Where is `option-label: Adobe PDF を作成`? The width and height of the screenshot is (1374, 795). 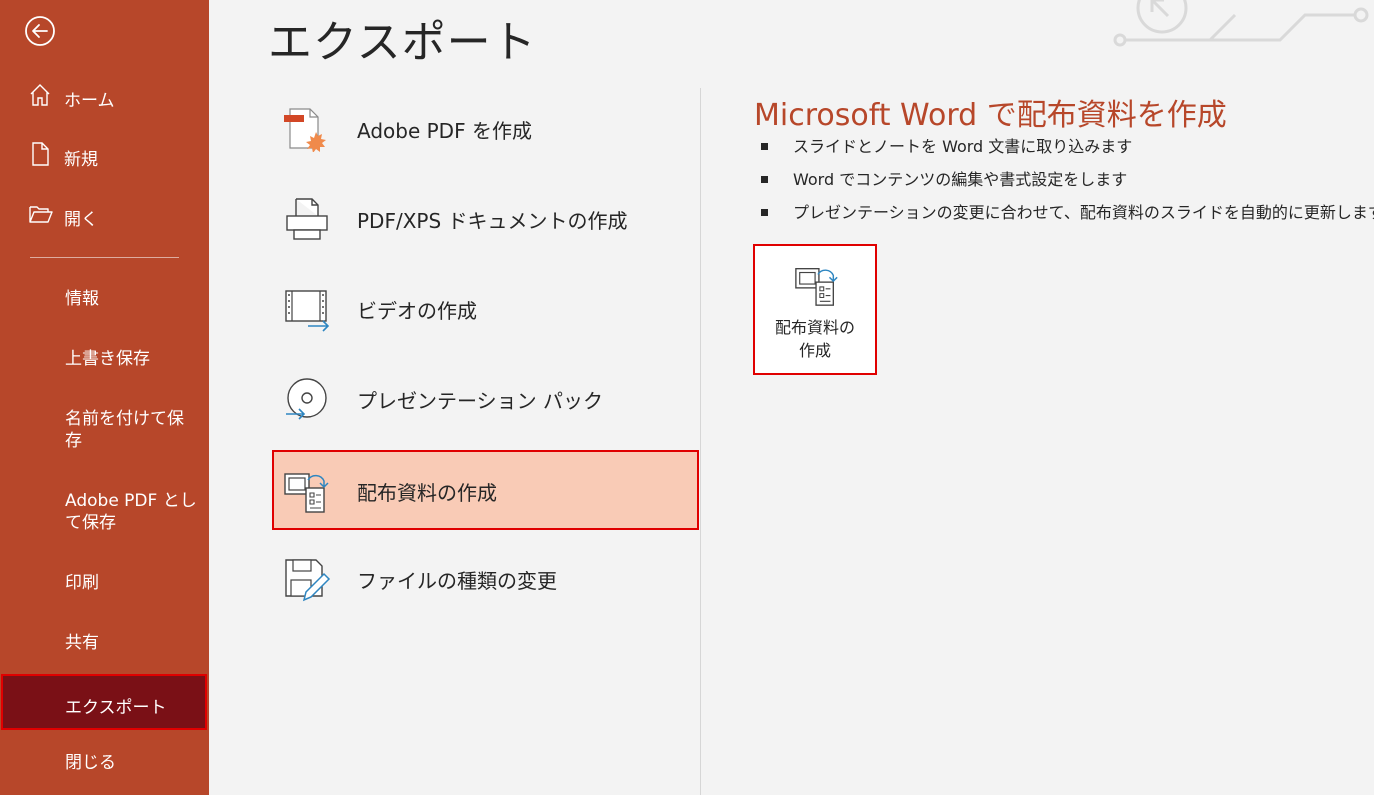 option-label: Adobe PDF を作成 is located at coordinates (444, 131).